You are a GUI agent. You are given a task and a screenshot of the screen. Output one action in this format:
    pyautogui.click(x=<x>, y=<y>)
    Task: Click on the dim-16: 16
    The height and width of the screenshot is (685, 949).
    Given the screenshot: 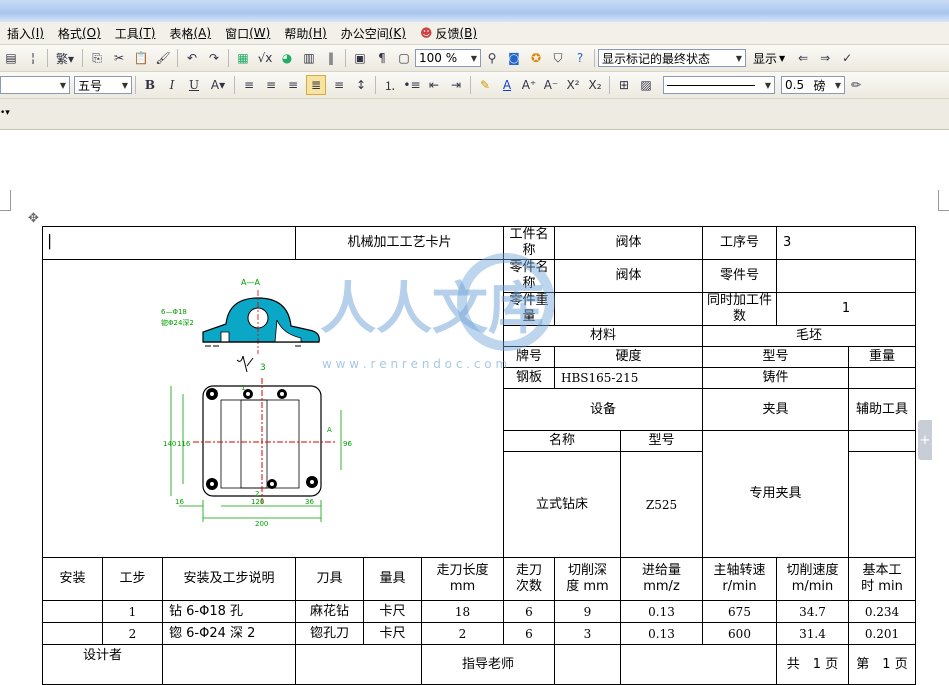 What is the action you would take?
    pyautogui.click(x=179, y=502)
    